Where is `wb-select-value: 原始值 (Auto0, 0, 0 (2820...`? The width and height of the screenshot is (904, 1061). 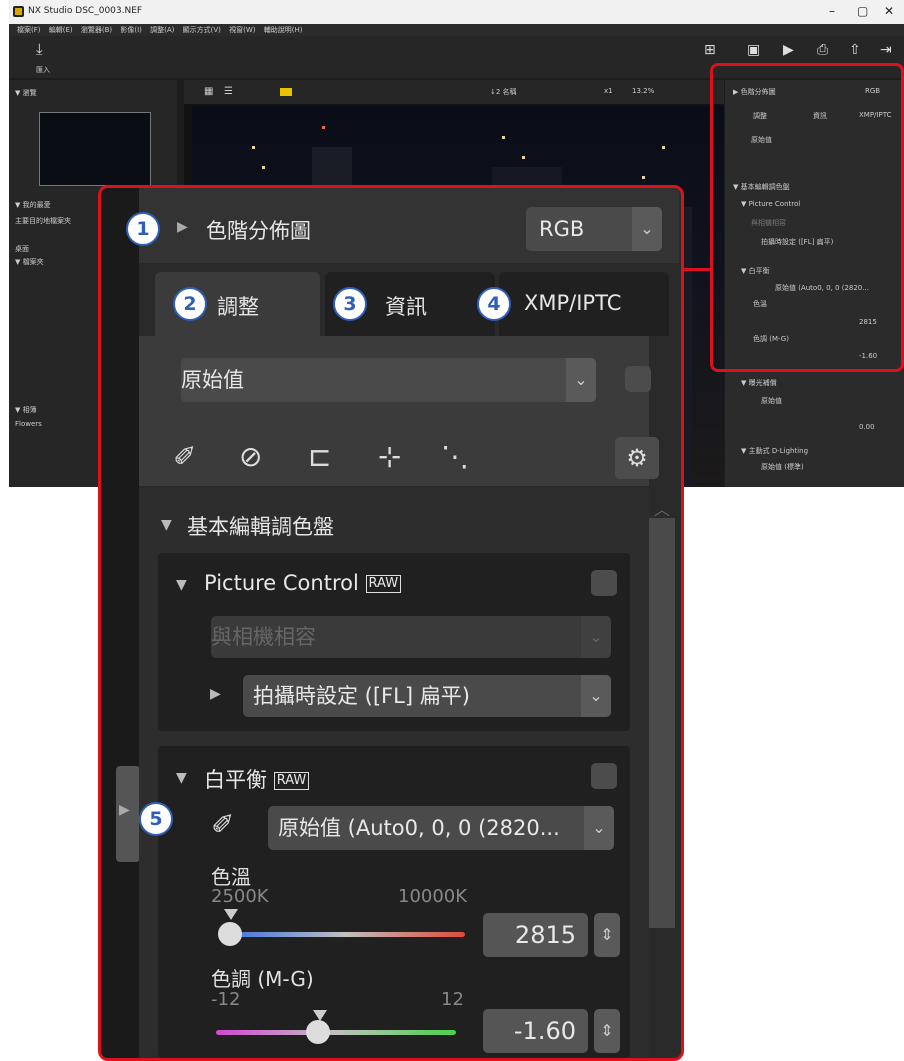
wb-select-value: 原始值 (Auto0, 0, 0 (2820... is located at coordinates (419, 828).